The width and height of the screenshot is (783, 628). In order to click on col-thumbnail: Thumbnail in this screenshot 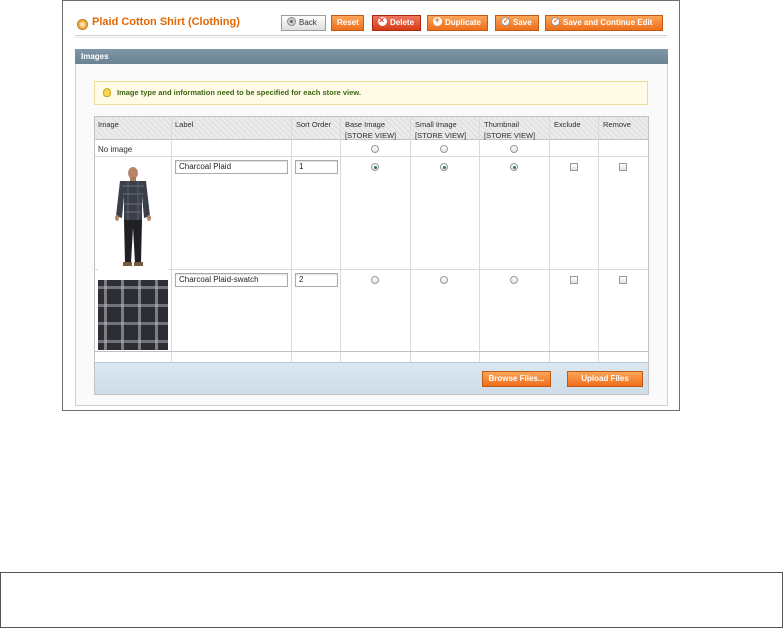, I will do `click(502, 124)`.